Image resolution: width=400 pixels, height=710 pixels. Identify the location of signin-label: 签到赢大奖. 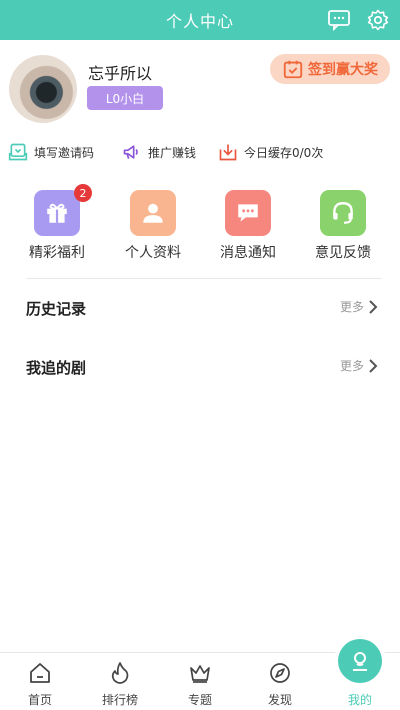
(343, 70).